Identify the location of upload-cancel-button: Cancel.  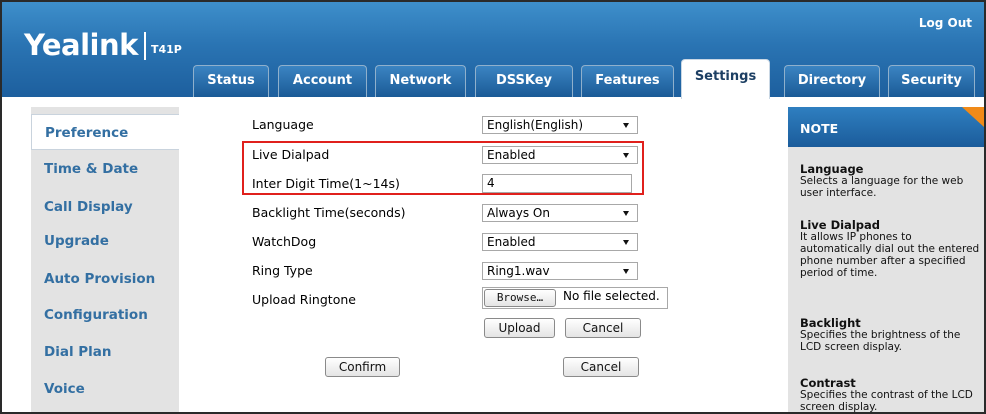
(603, 328).